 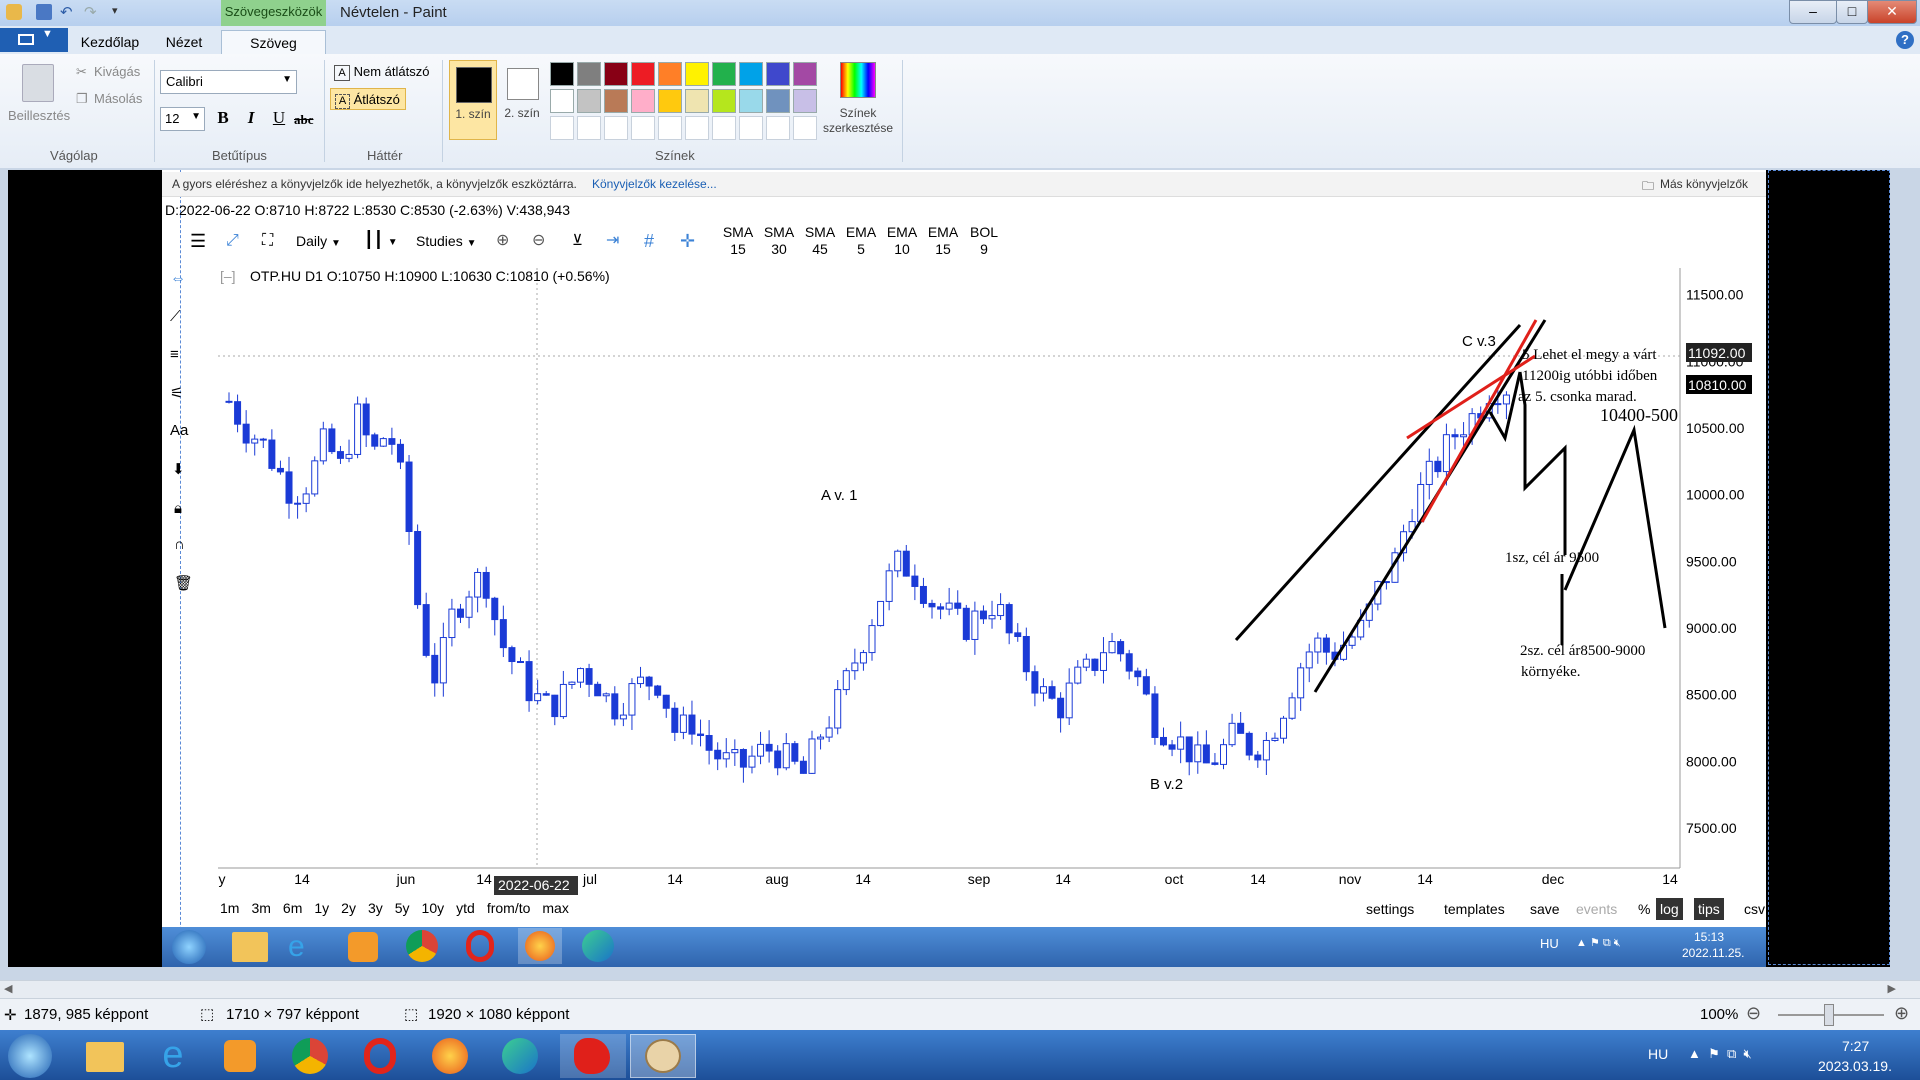 What do you see at coordinates (465, 908) in the screenshot?
I see `timeframe-ytd: ytd` at bounding box center [465, 908].